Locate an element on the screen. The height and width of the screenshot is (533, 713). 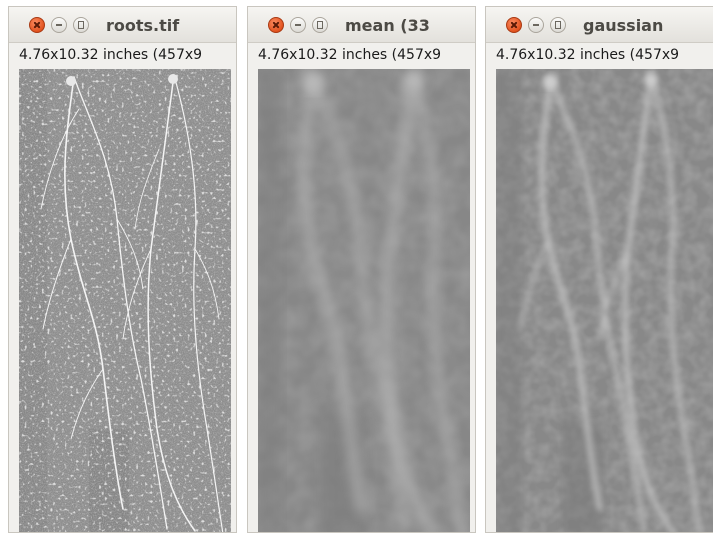
window-title: gaussian is located at coordinates (623, 25).